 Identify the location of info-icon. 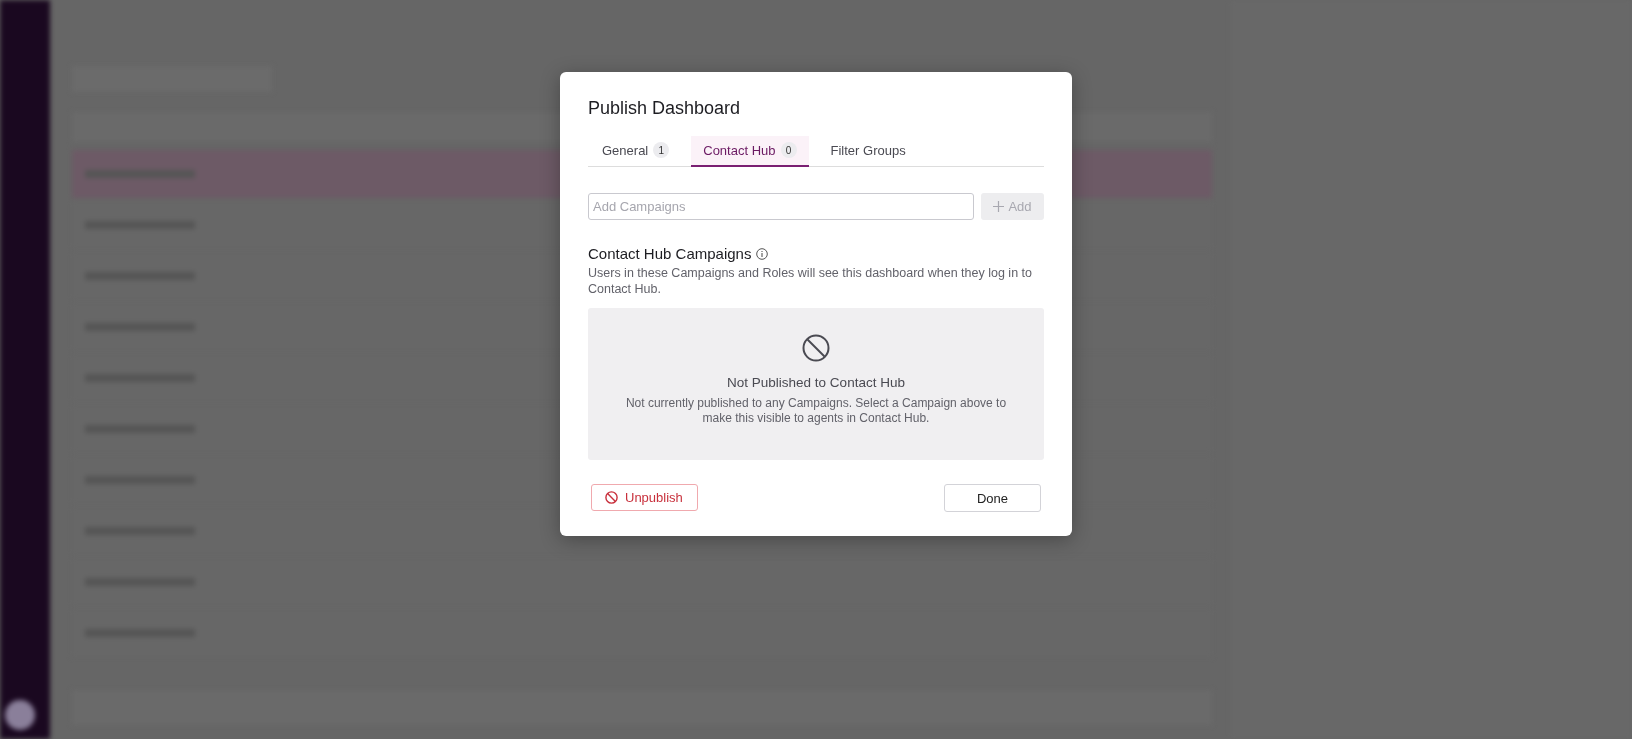
(762, 253).